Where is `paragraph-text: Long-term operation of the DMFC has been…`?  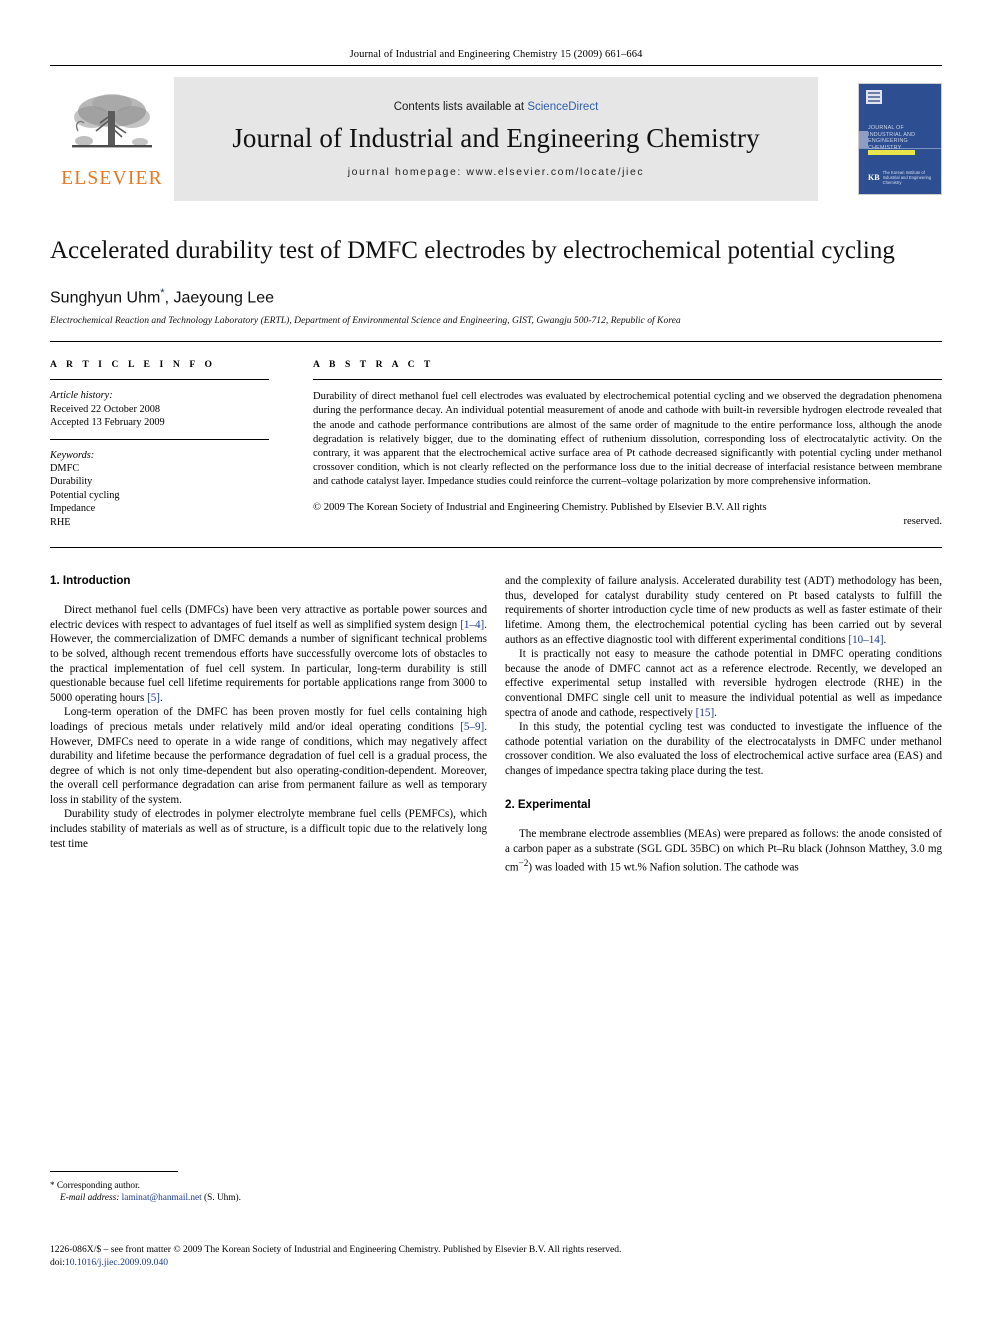 paragraph-text: Long-term operation of the DMFC has been… is located at coordinates (268, 719).